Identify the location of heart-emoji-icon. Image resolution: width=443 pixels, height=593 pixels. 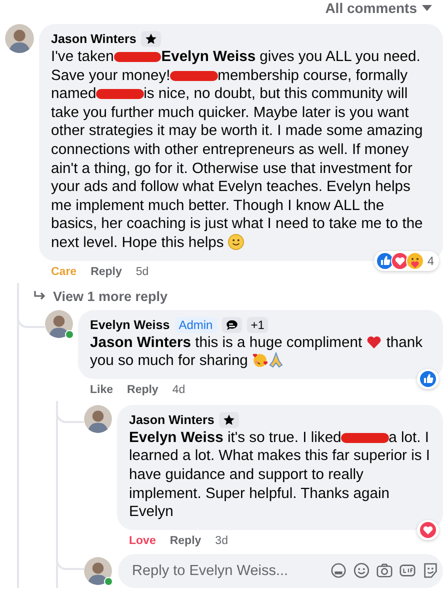
(374, 342).